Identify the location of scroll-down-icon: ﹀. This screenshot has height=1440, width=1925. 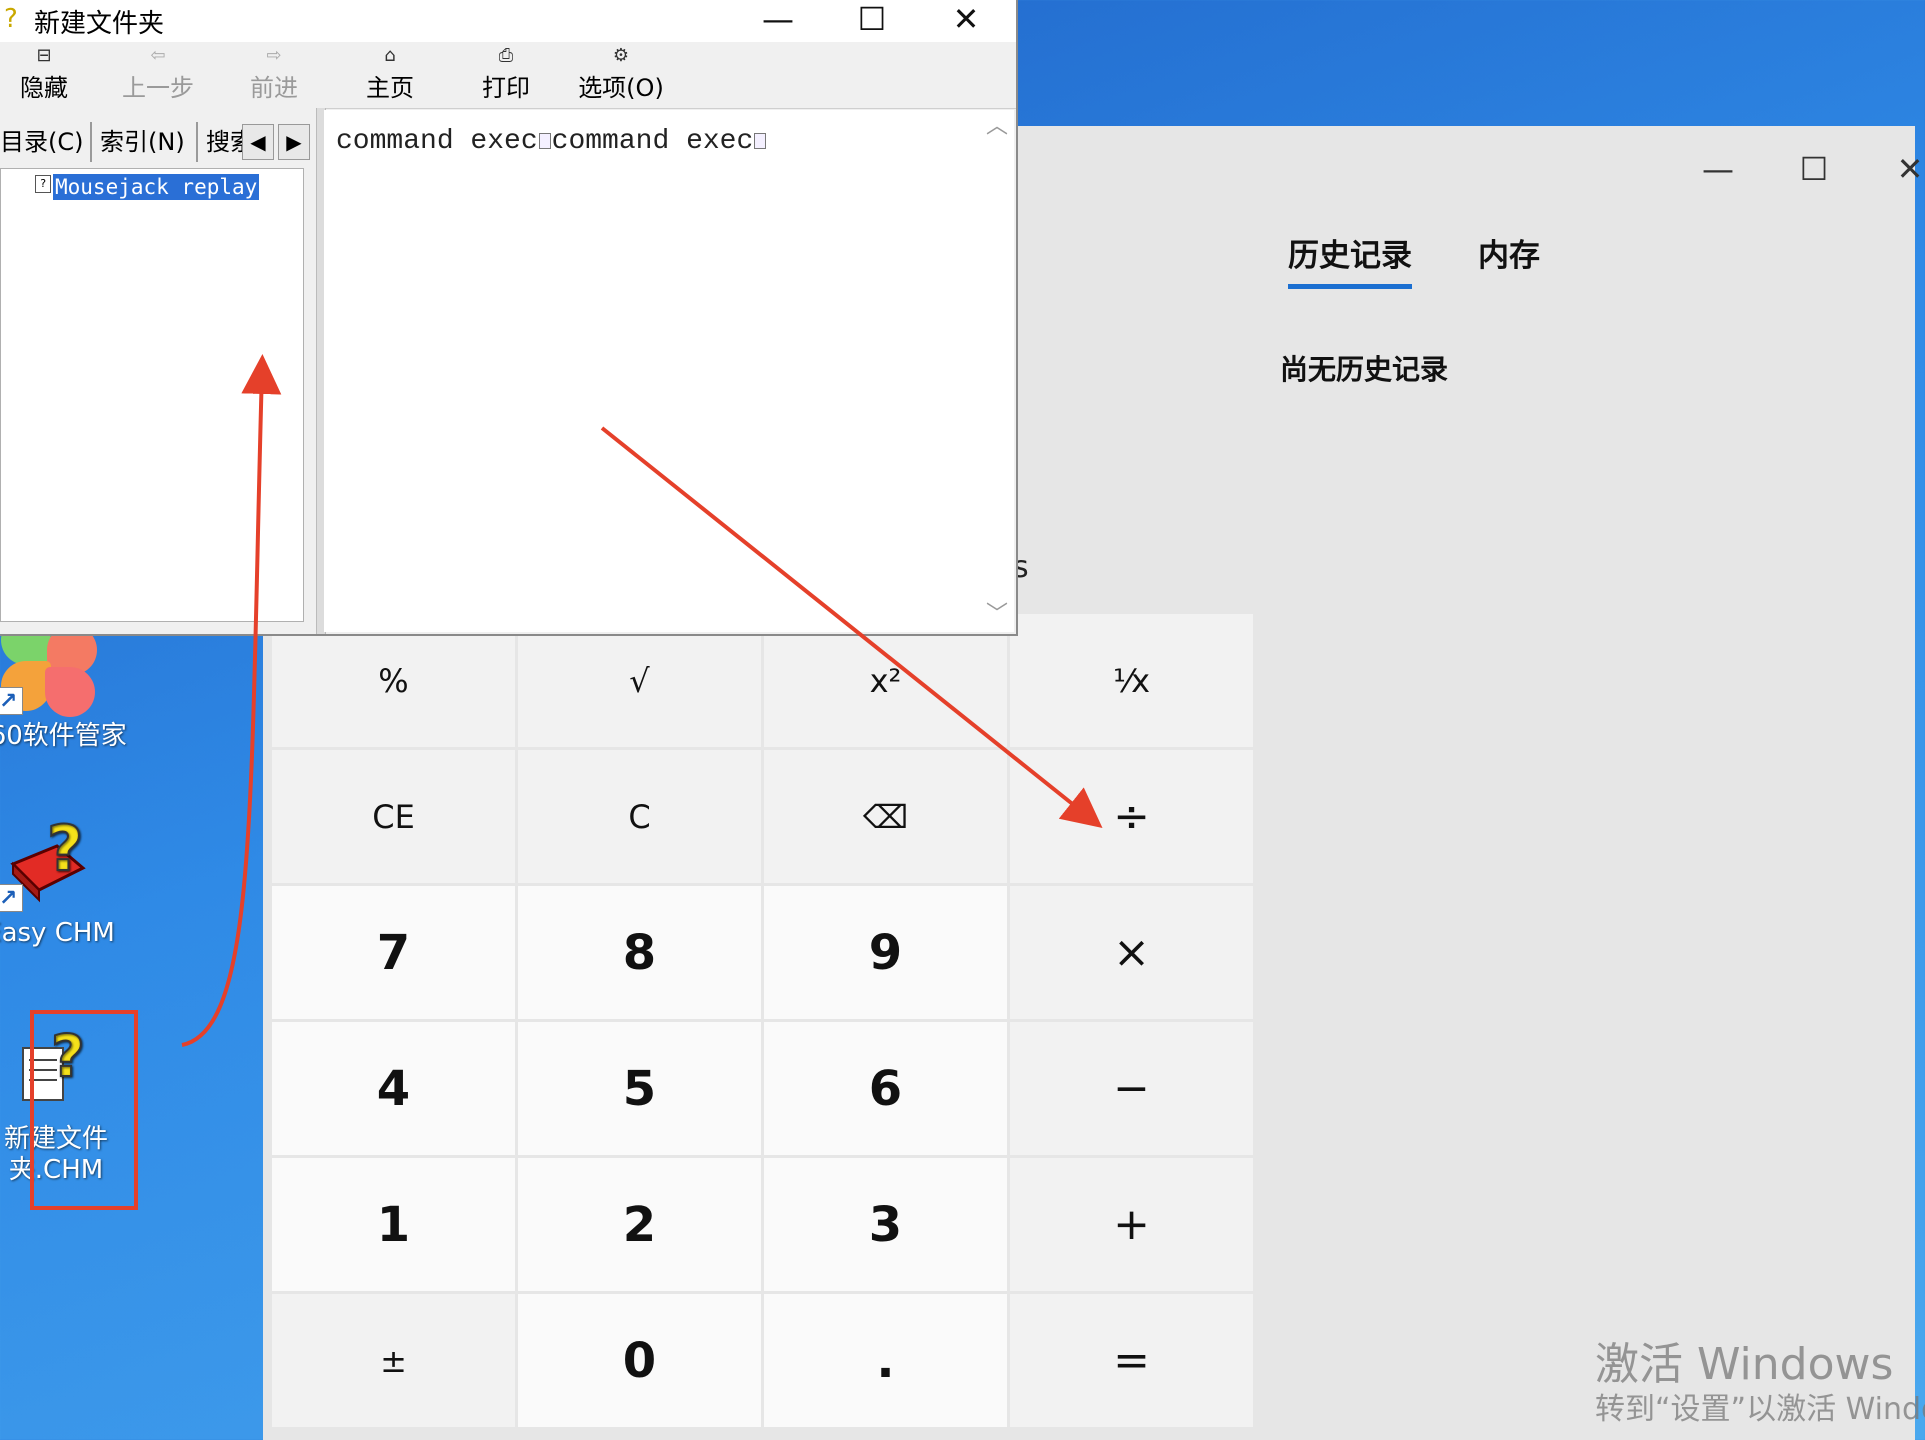
(997, 615).